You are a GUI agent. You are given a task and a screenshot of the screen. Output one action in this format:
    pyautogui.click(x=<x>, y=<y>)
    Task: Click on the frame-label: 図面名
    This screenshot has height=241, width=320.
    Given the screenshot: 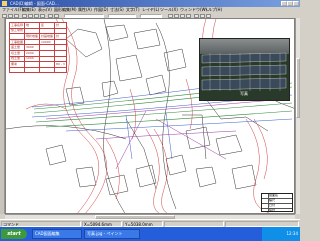 What is the action you would take?
    pyautogui.click(x=274, y=195)
    